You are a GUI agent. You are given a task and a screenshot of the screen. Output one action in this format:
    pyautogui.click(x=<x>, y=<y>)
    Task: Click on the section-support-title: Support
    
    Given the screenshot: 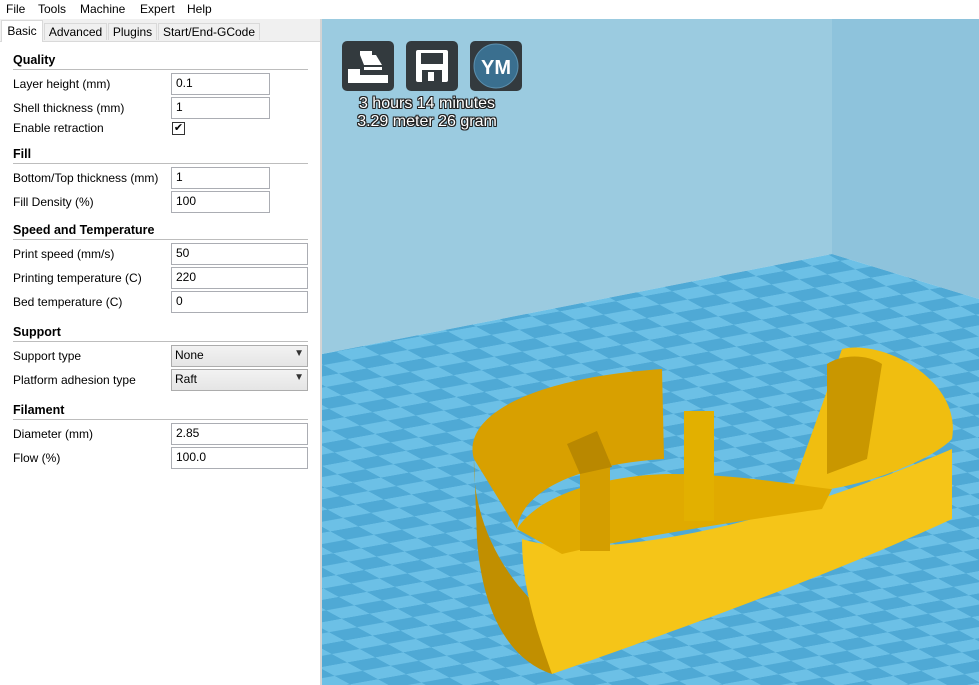 What is the action you would take?
    pyautogui.click(x=37, y=332)
    